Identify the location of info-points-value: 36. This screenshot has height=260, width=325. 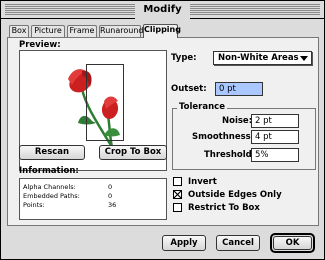
(112, 205).